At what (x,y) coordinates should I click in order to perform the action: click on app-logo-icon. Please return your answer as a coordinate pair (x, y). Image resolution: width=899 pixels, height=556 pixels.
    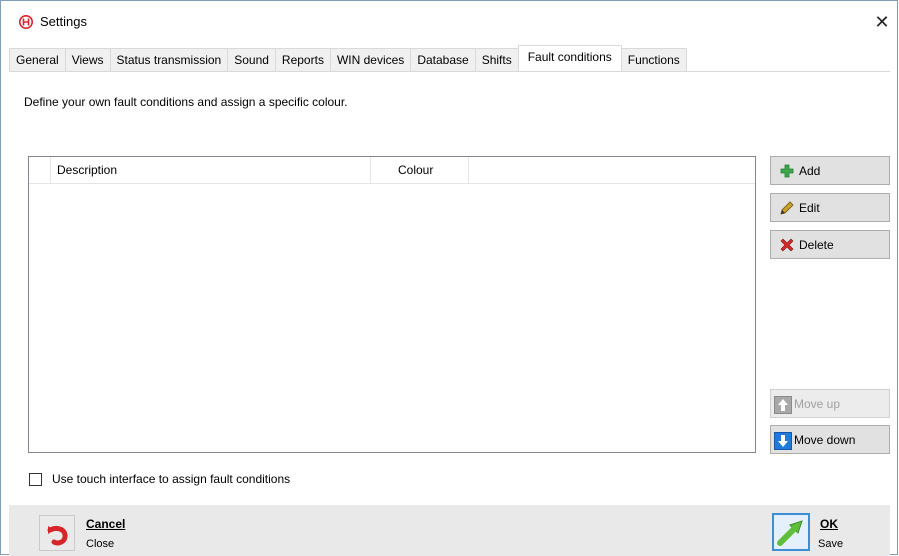
    Looking at the image, I should click on (26, 22).